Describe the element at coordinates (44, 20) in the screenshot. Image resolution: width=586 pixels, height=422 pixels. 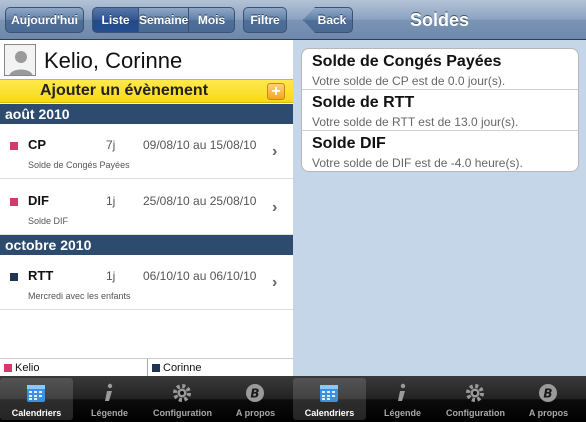
I see `today-button: Aujourd'hui` at that location.